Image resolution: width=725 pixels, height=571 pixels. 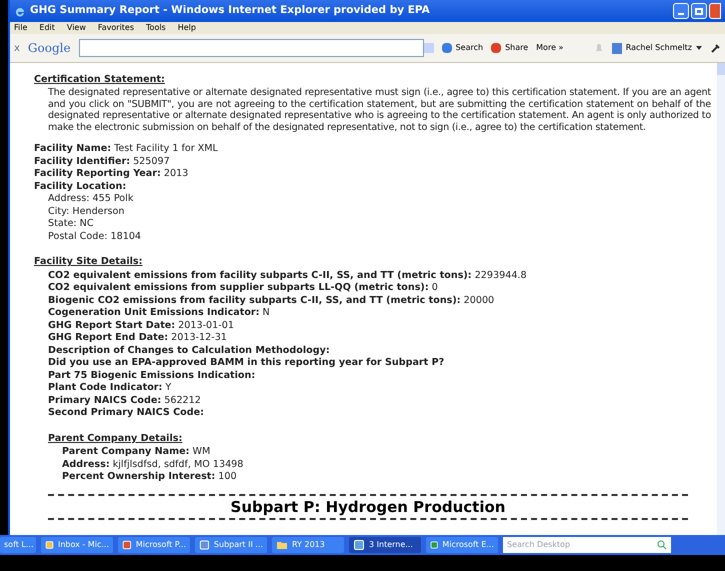 I want to click on field-line: Facility Reporting Year: 2013, so click(x=112, y=174).